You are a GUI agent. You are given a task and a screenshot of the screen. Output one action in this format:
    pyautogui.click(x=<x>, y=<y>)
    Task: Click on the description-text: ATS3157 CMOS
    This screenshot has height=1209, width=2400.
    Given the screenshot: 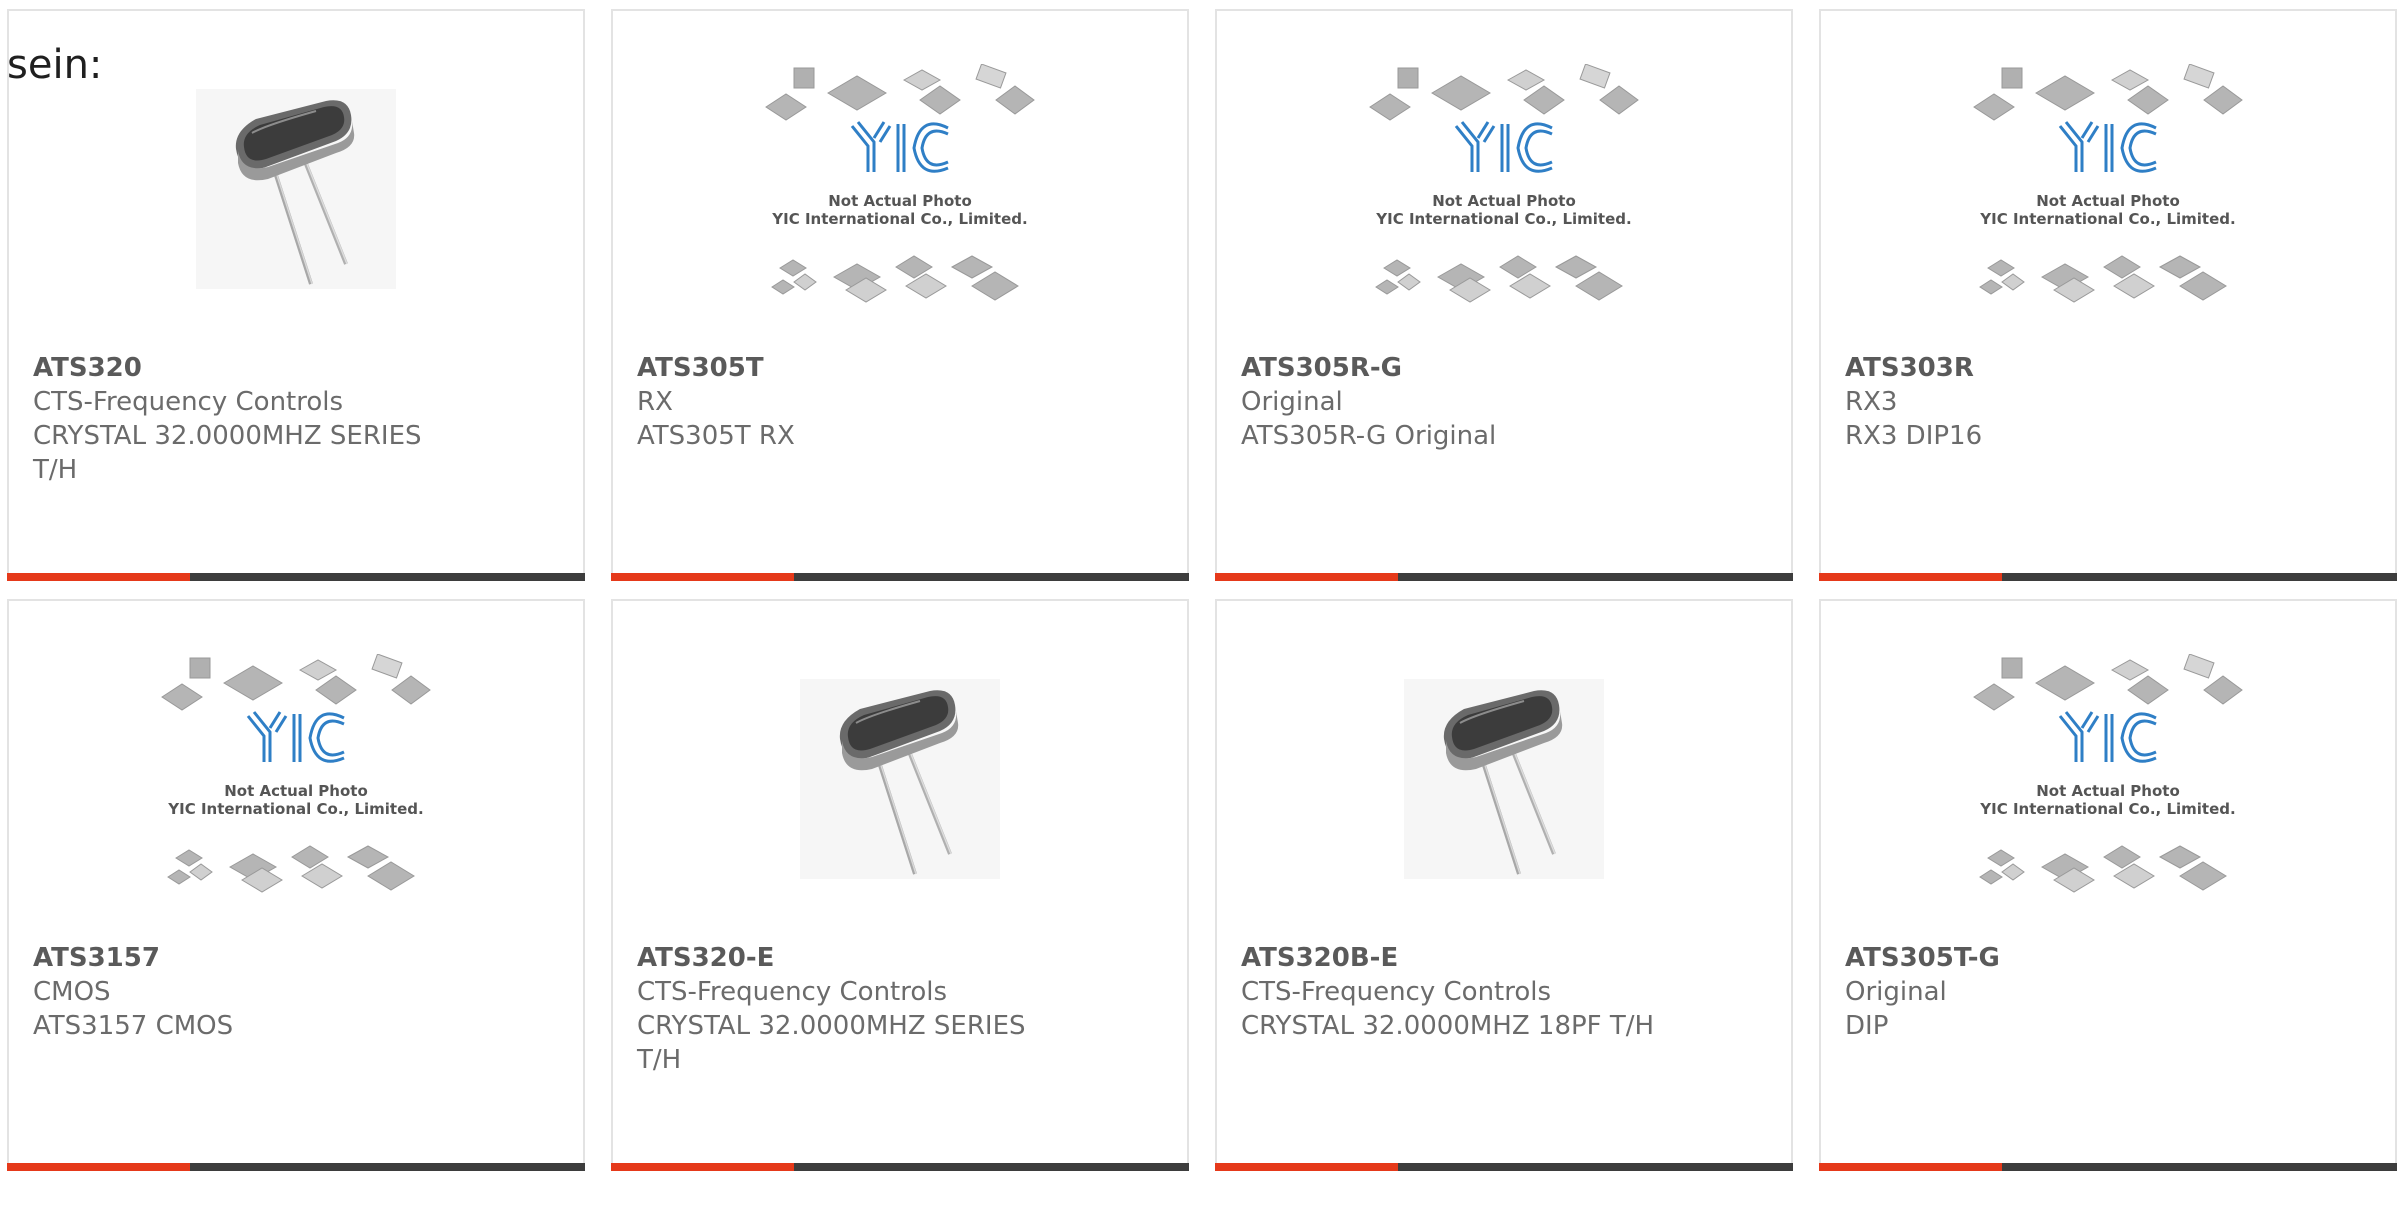 What is the action you would take?
    pyautogui.click(x=133, y=1026)
    